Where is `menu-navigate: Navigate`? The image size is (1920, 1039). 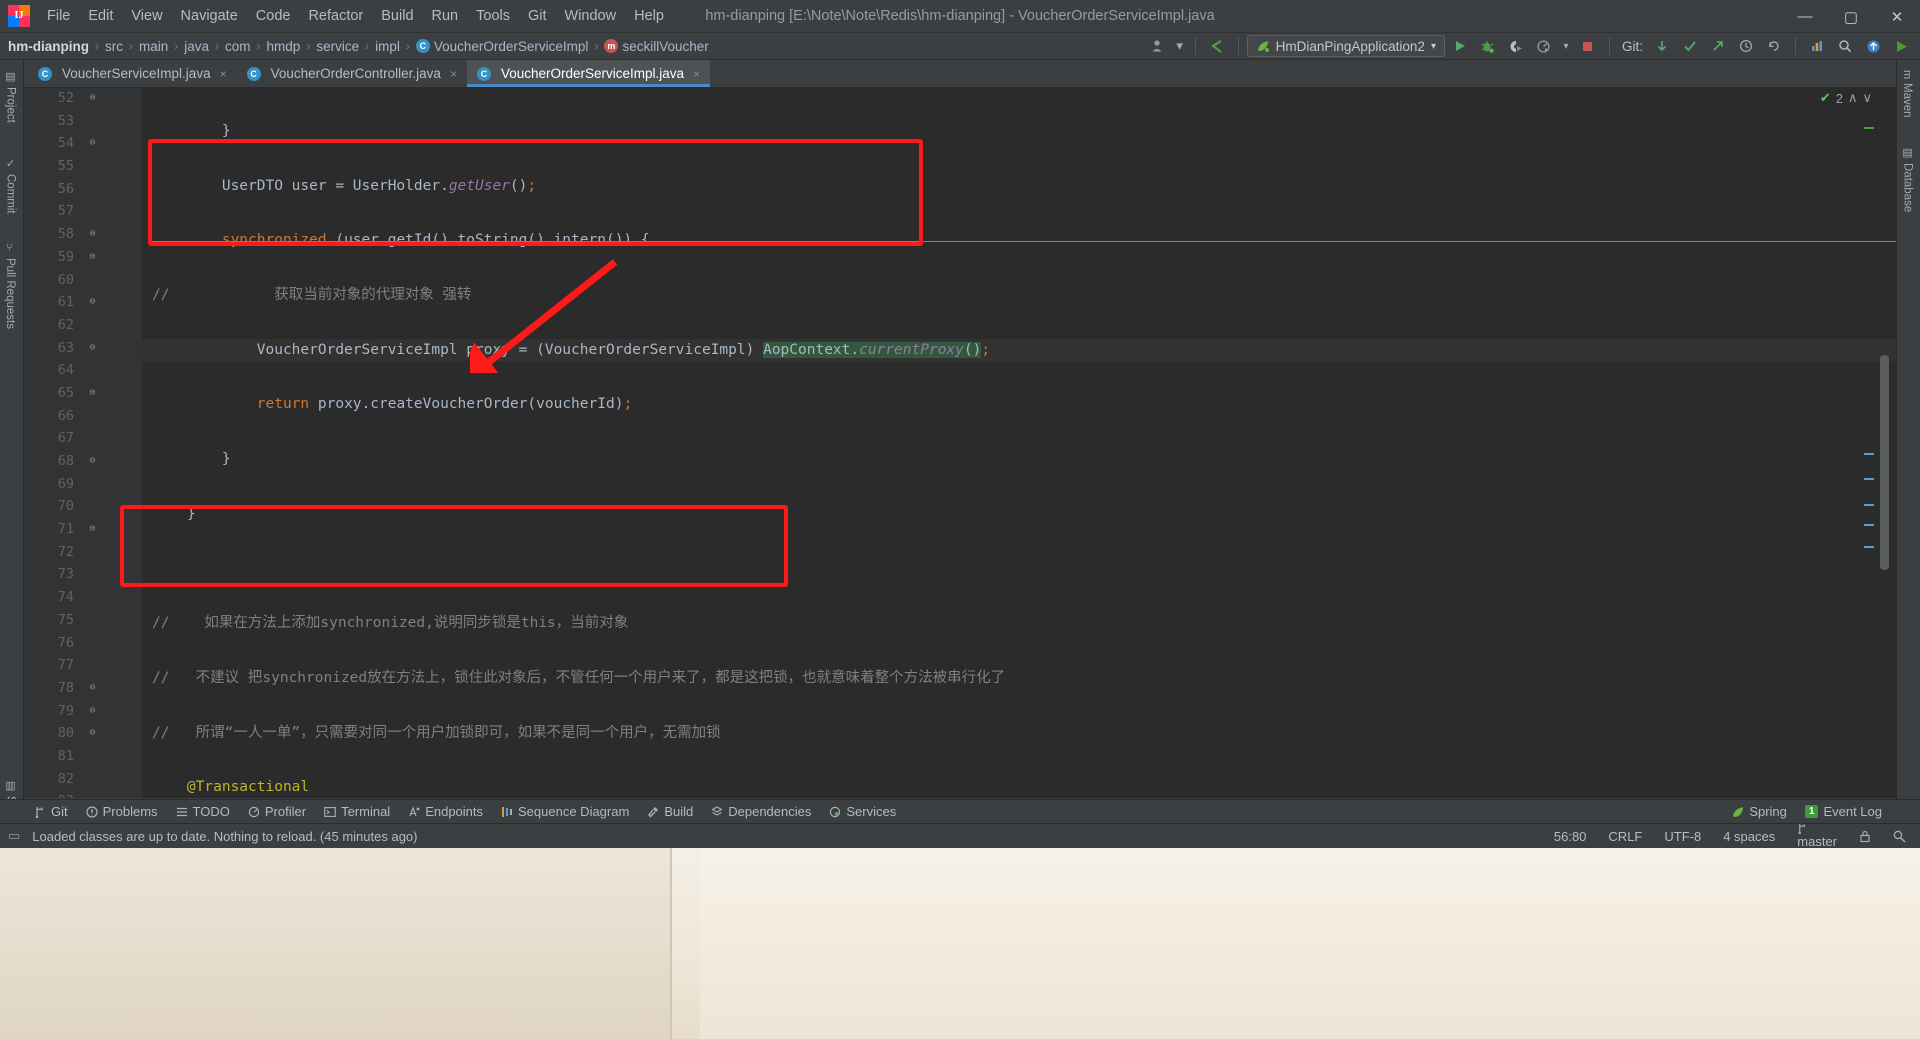
menu-navigate: Navigate is located at coordinates (209, 16).